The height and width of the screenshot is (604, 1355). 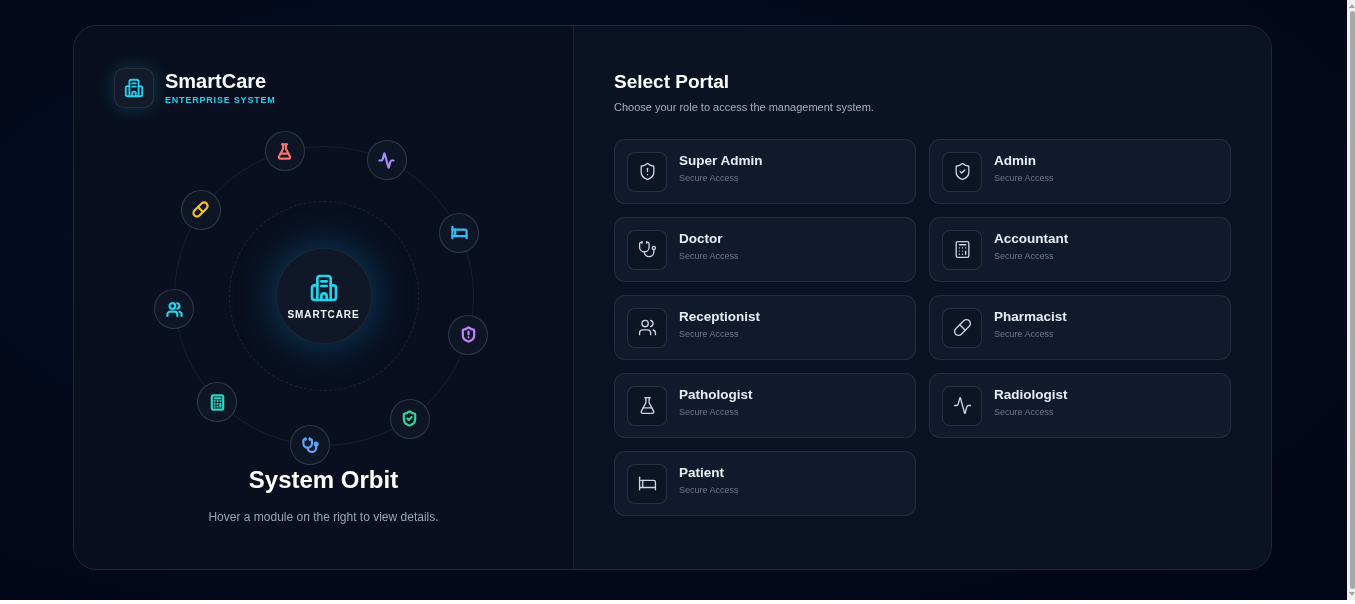 I want to click on portal-card: Pathologist Secure Access, so click(x=765, y=405).